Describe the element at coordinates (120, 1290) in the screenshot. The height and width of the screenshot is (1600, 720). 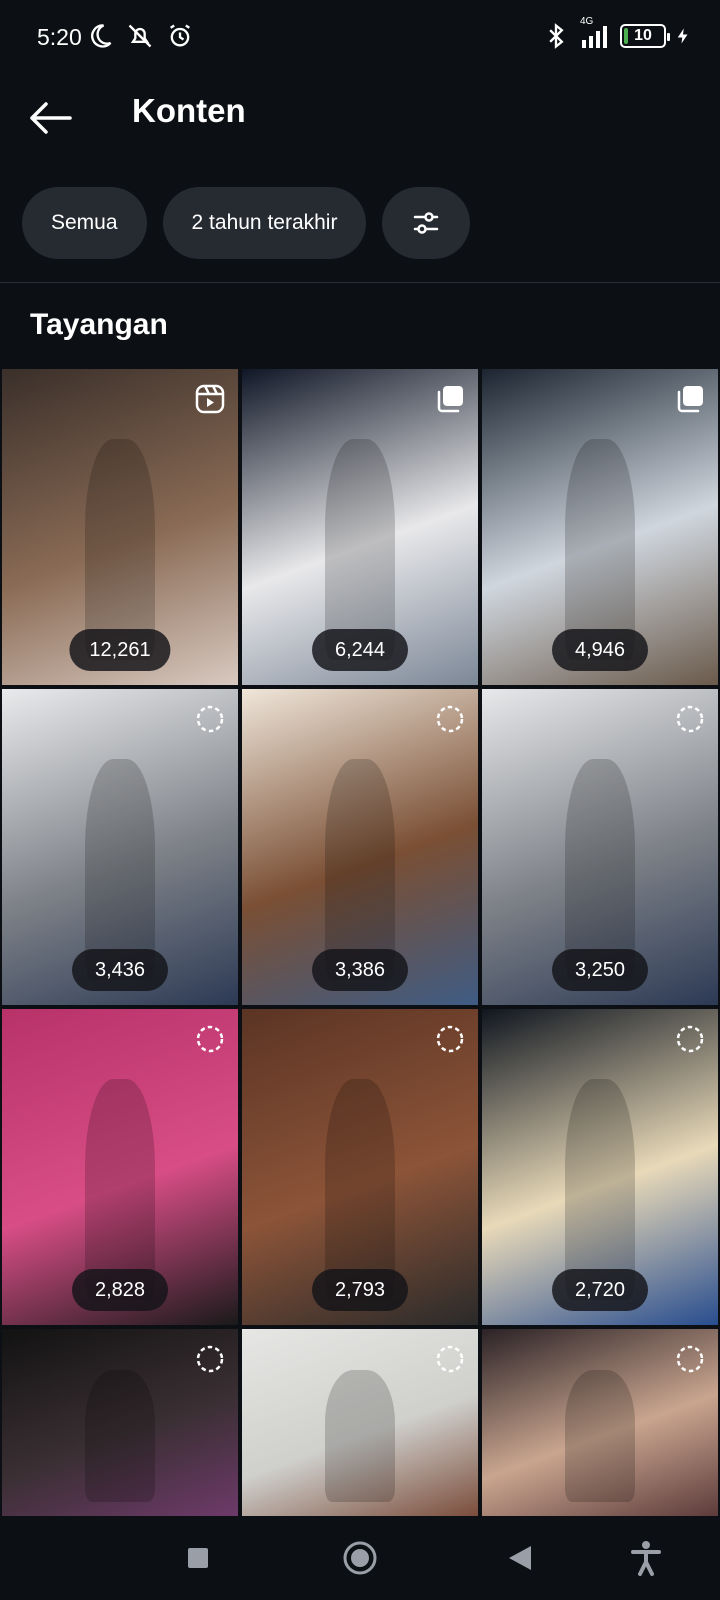
I see `views-badge: 2,828` at that location.